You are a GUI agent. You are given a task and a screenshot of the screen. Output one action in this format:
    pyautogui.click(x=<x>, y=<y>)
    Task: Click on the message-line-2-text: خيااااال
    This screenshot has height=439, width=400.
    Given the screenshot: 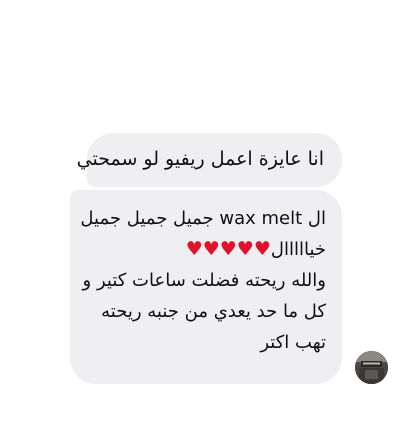 What is the action you would take?
    pyautogui.click(x=298, y=249)
    